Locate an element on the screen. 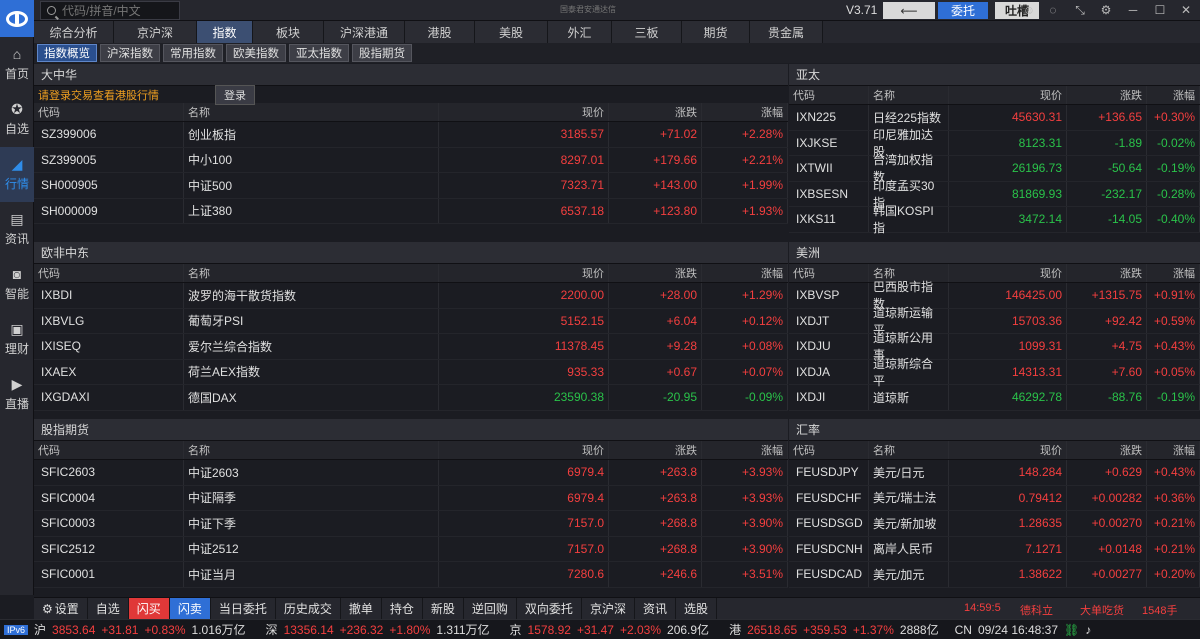 The width and height of the screenshot is (1200, 639). sidebar-item-0: ⌂ 首页 is located at coordinates (17, 64).